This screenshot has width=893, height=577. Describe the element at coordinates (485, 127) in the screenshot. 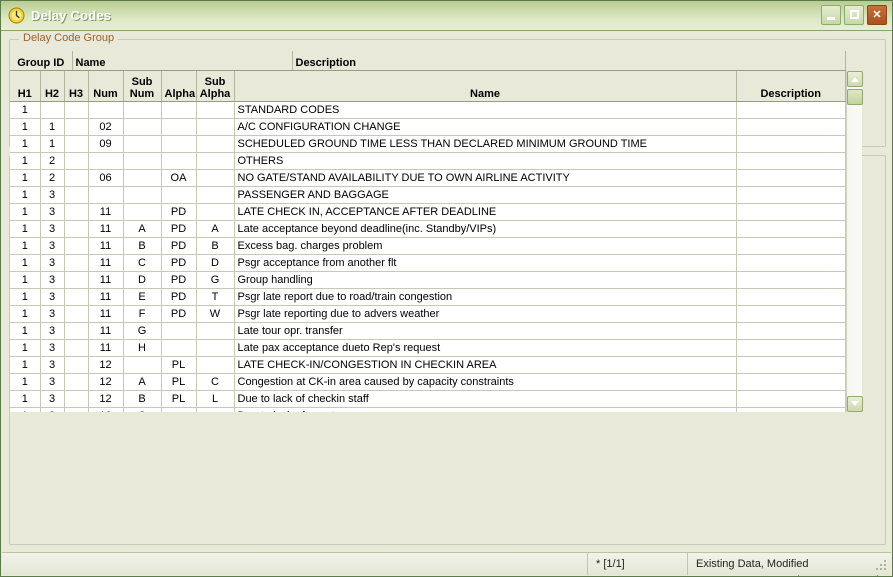

I see `cell-name: A/C CONFIGURATION CHANGE` at that location.